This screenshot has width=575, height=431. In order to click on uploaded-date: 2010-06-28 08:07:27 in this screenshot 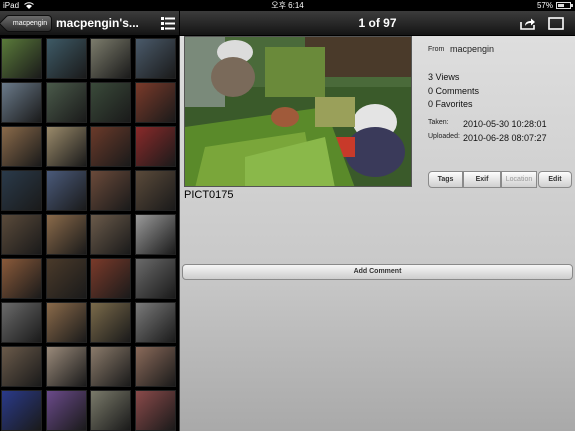, I will do `click(505, 138)`.